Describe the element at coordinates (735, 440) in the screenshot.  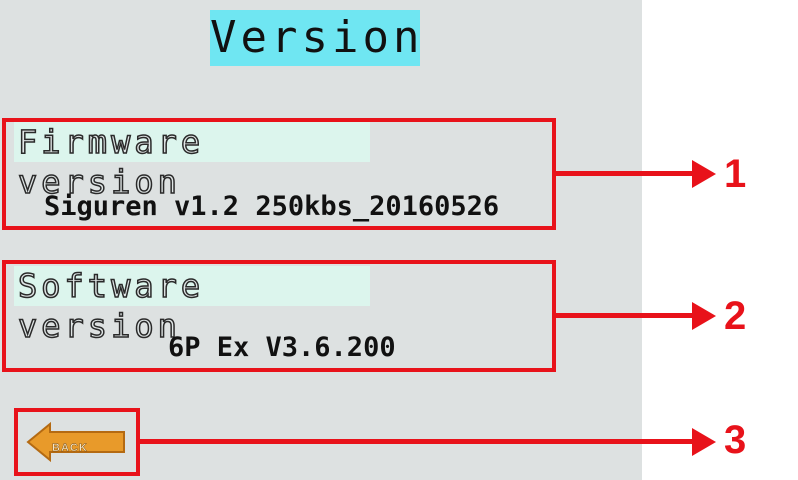
I see `callout-number-3: 3` at that location.